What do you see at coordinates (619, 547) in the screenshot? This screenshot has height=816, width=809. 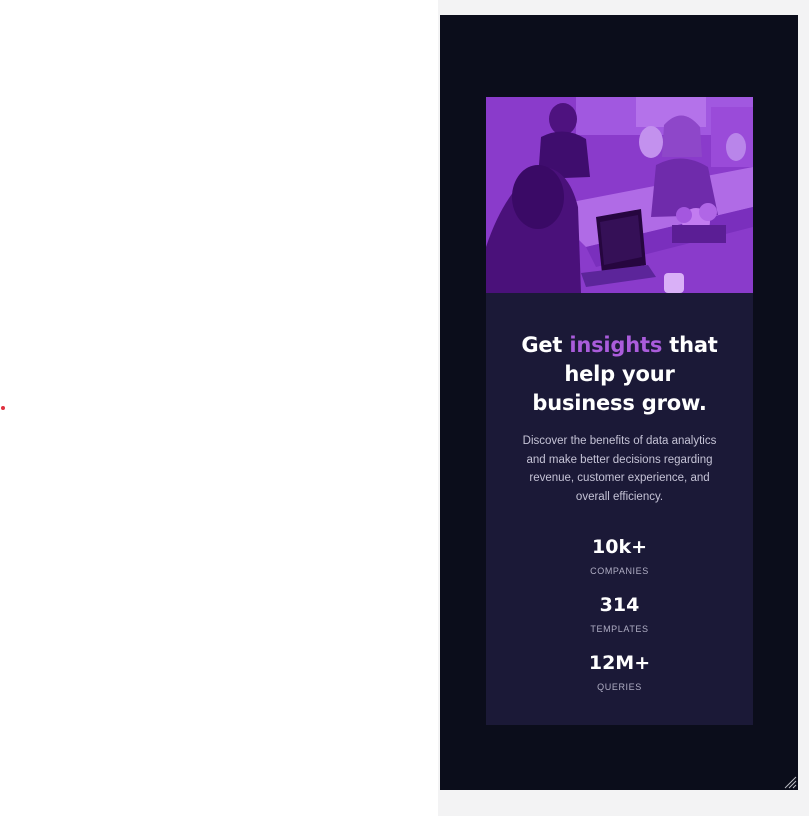 I see `stat-value: 10k+` at bounding box center [619, 547].